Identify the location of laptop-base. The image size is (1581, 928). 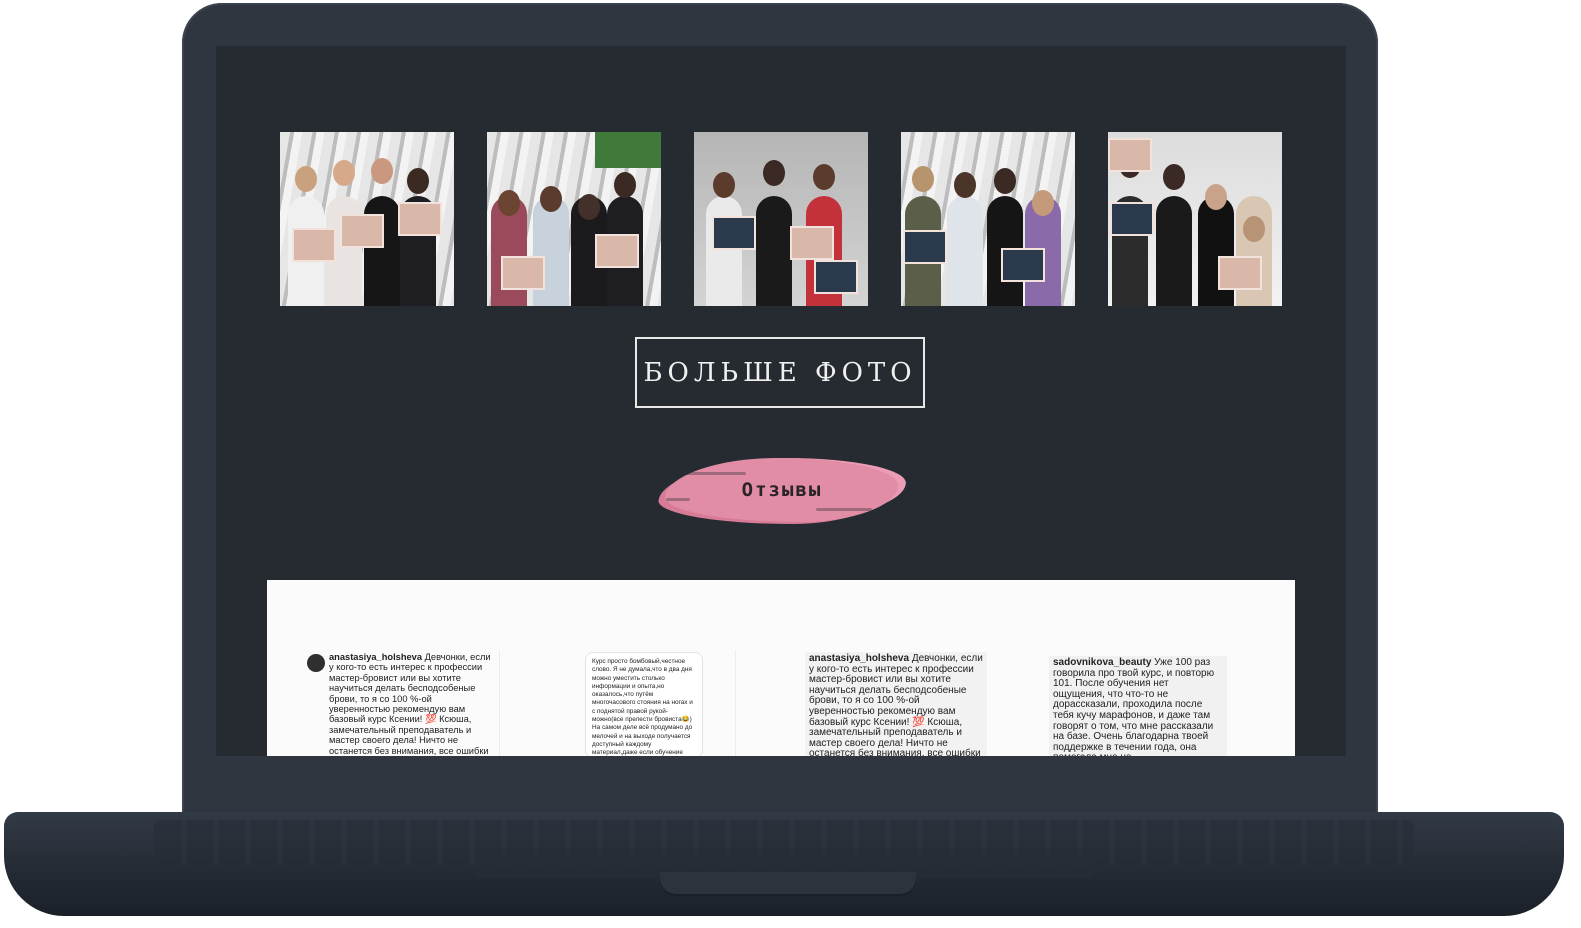
(784, 864).